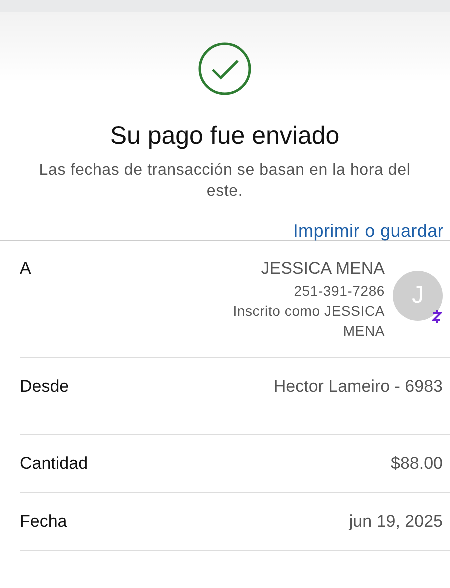 The width and height of the screenshot is (450, 588). Describe the element at coordinates (45, 387) in the screenshot. I see `row-label: Desde` at that location.